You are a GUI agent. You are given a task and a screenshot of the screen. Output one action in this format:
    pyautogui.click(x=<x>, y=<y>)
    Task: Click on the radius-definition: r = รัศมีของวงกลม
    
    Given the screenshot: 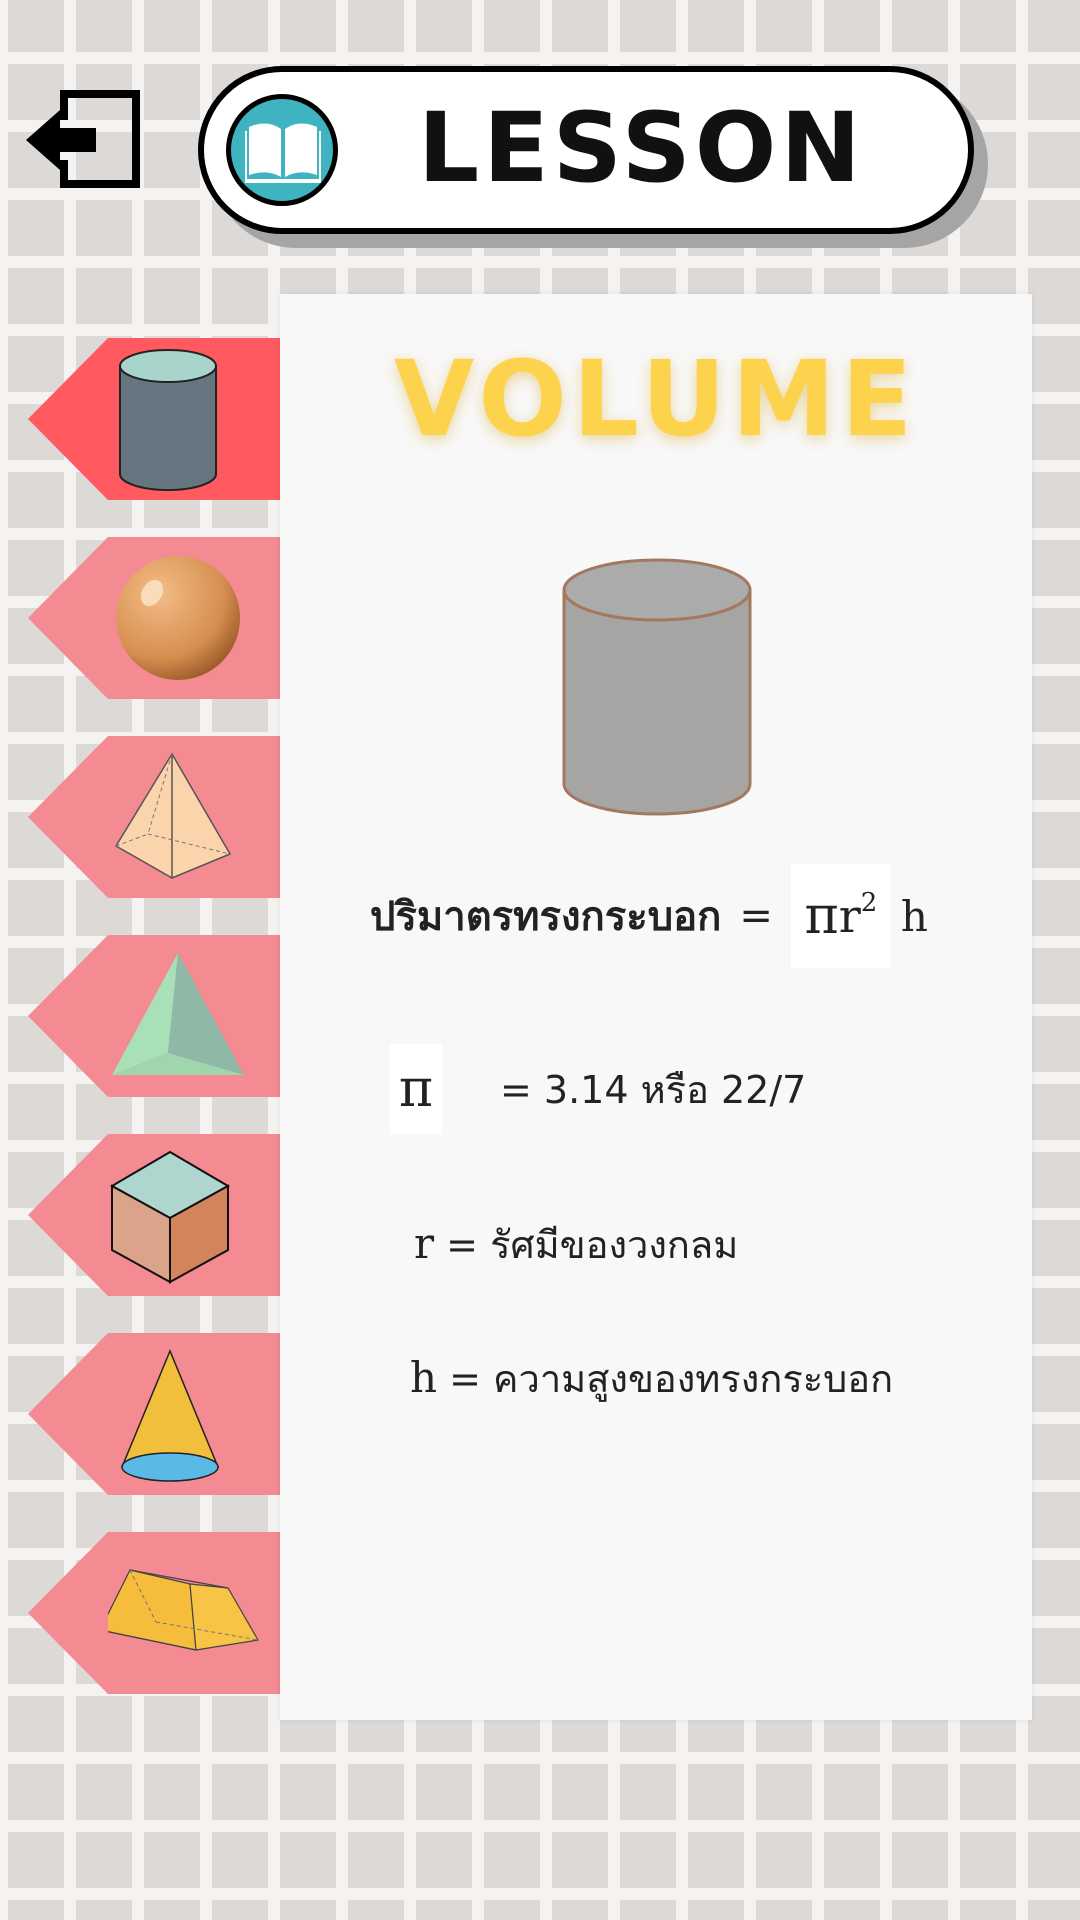 What is the action you would take?
    pyautogui.click(x=576, y=1244)
    